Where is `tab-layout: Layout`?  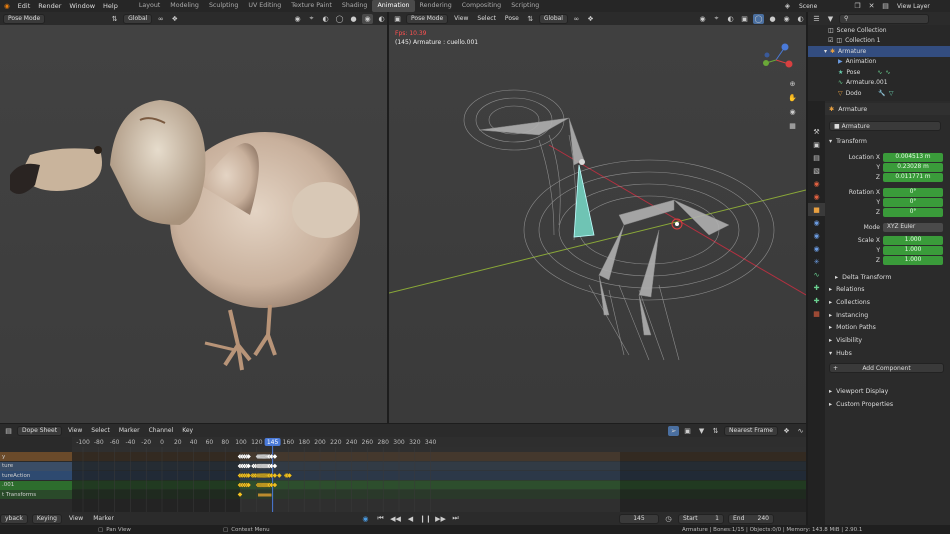
tab-layout: Layout is located at coordinates (149, 6).